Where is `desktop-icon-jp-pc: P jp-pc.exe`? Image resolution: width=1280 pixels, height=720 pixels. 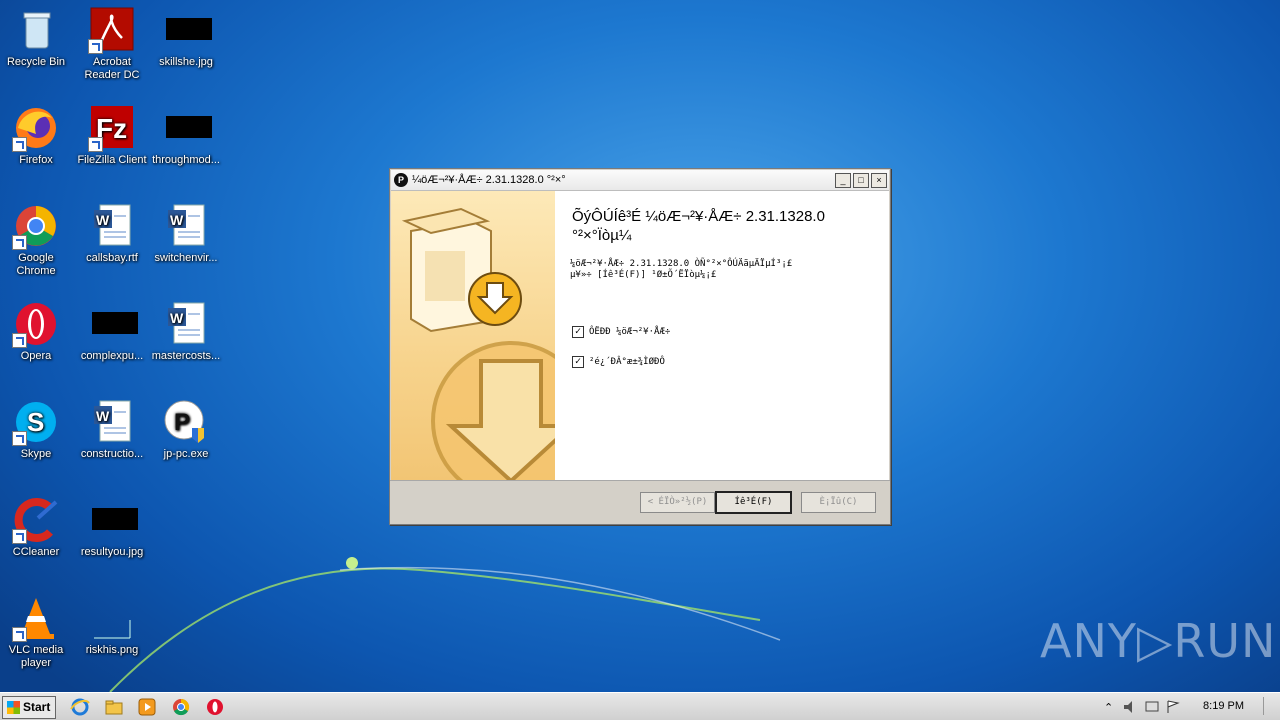
desktop-icon-jp-pc: P jp-pc.exe is located at coordinates (186, 429).